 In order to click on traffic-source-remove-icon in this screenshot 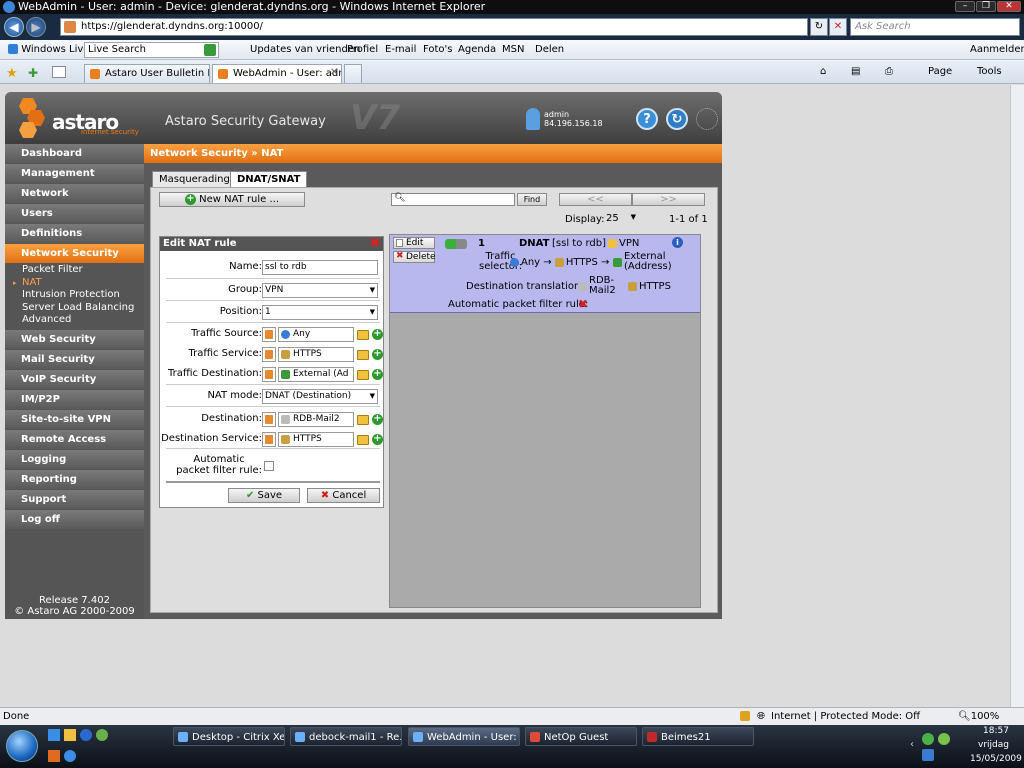, I will do `click(269, 334)`.